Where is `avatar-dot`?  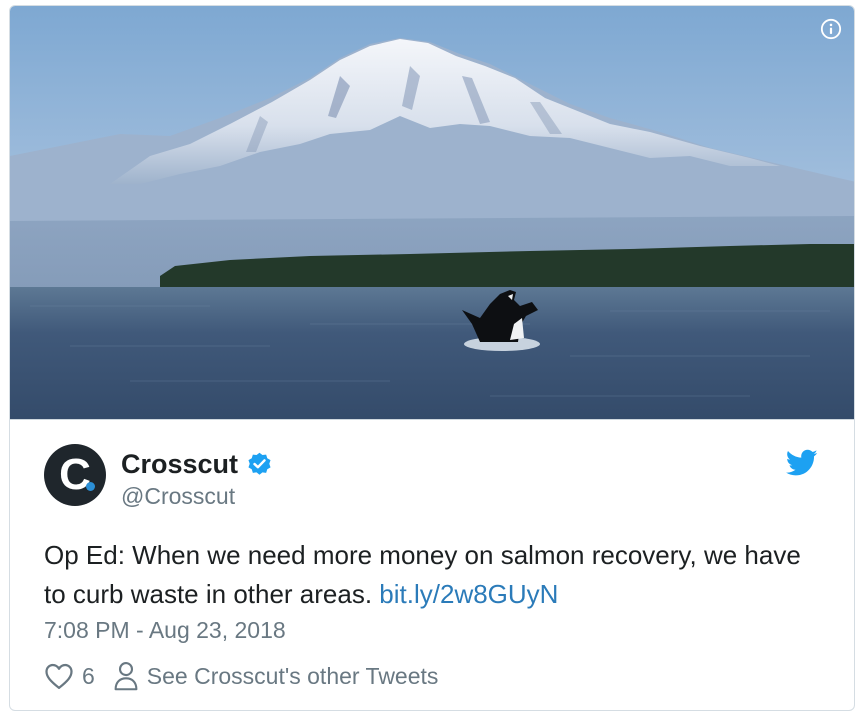 avatar-dot is located at coordinates (90, 486).